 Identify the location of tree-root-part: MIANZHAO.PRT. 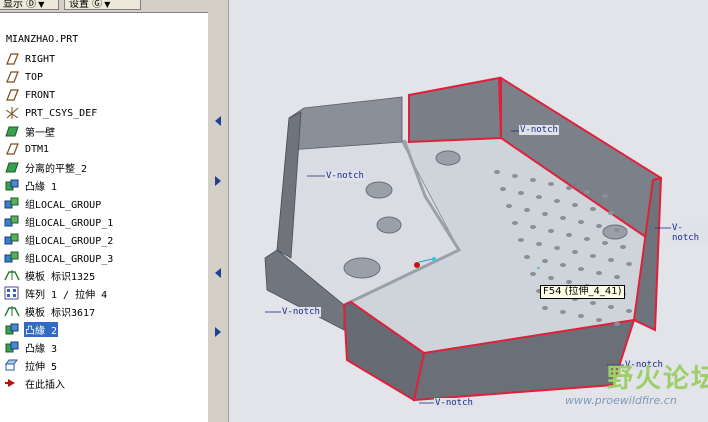
(42, 39).